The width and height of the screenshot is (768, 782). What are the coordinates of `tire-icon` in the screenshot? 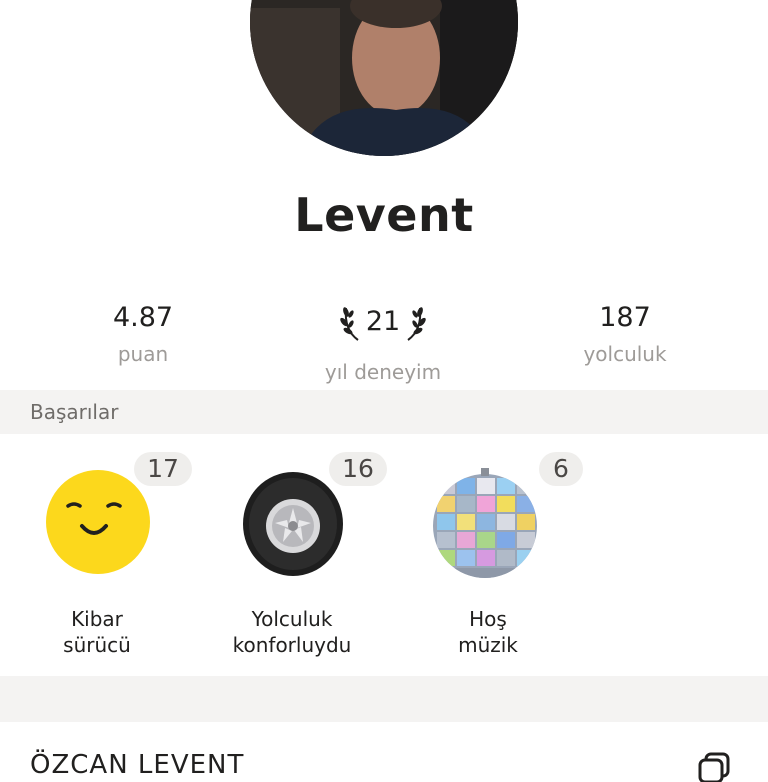 It's located at (293, 524).